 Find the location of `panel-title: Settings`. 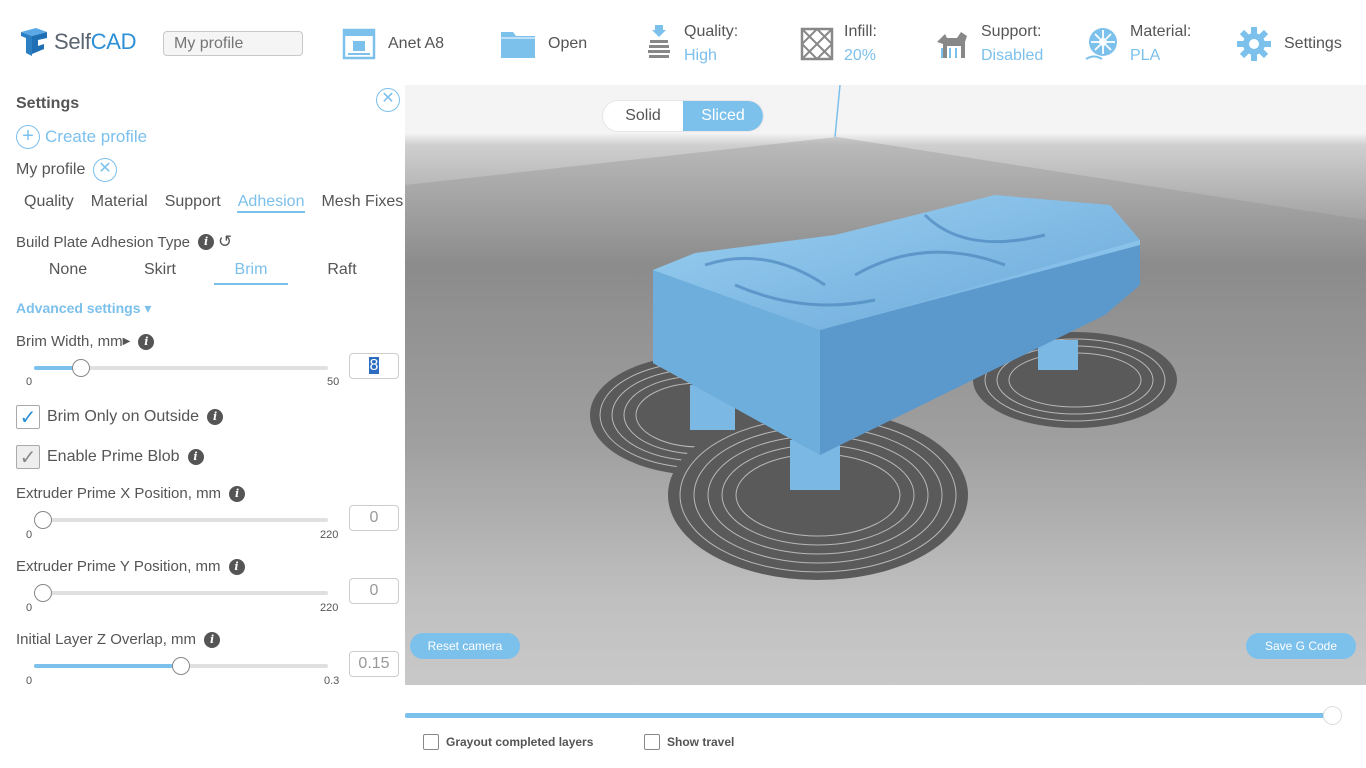

panel-title: Settings is located at coordinates (48, 103).